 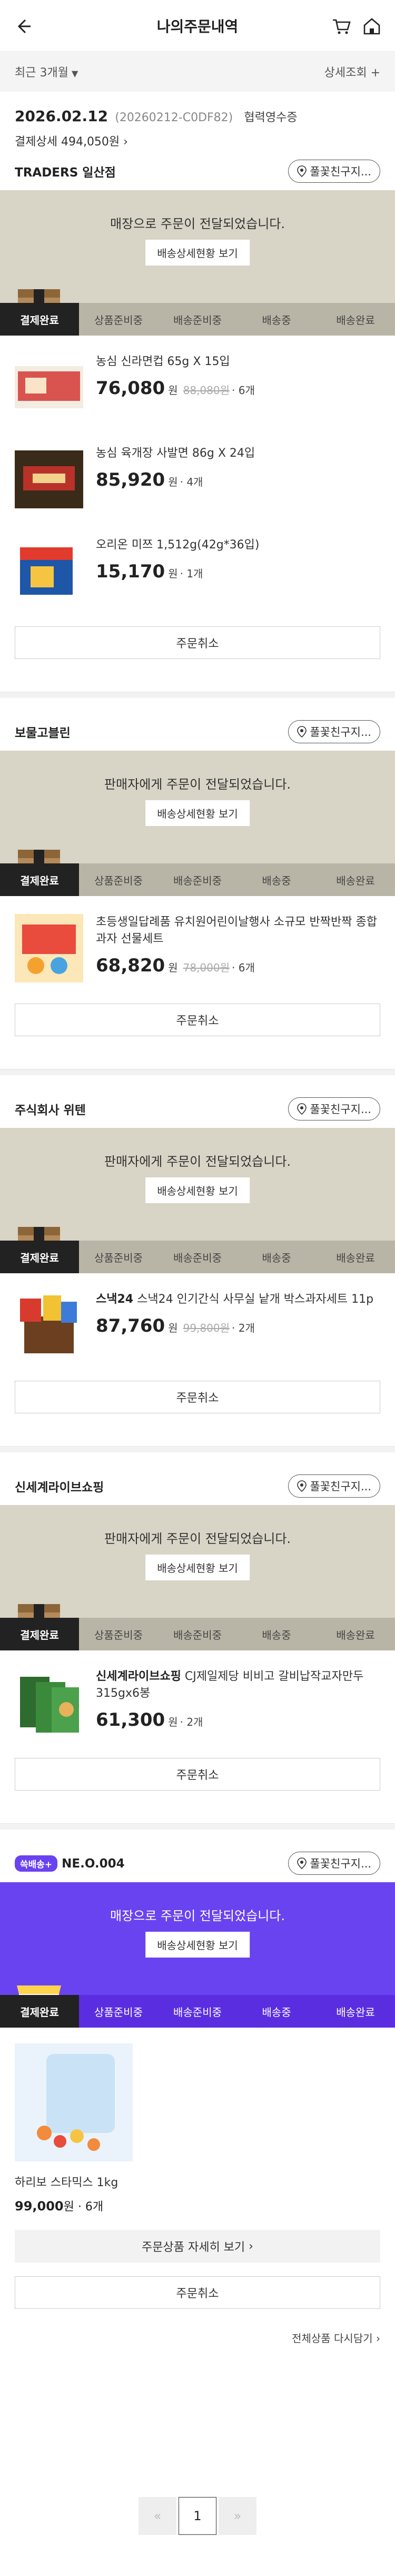 What do you see at coordinates (341, 26) in the screenshot?
I see `cart-icon` at bounding box center [341, 26].